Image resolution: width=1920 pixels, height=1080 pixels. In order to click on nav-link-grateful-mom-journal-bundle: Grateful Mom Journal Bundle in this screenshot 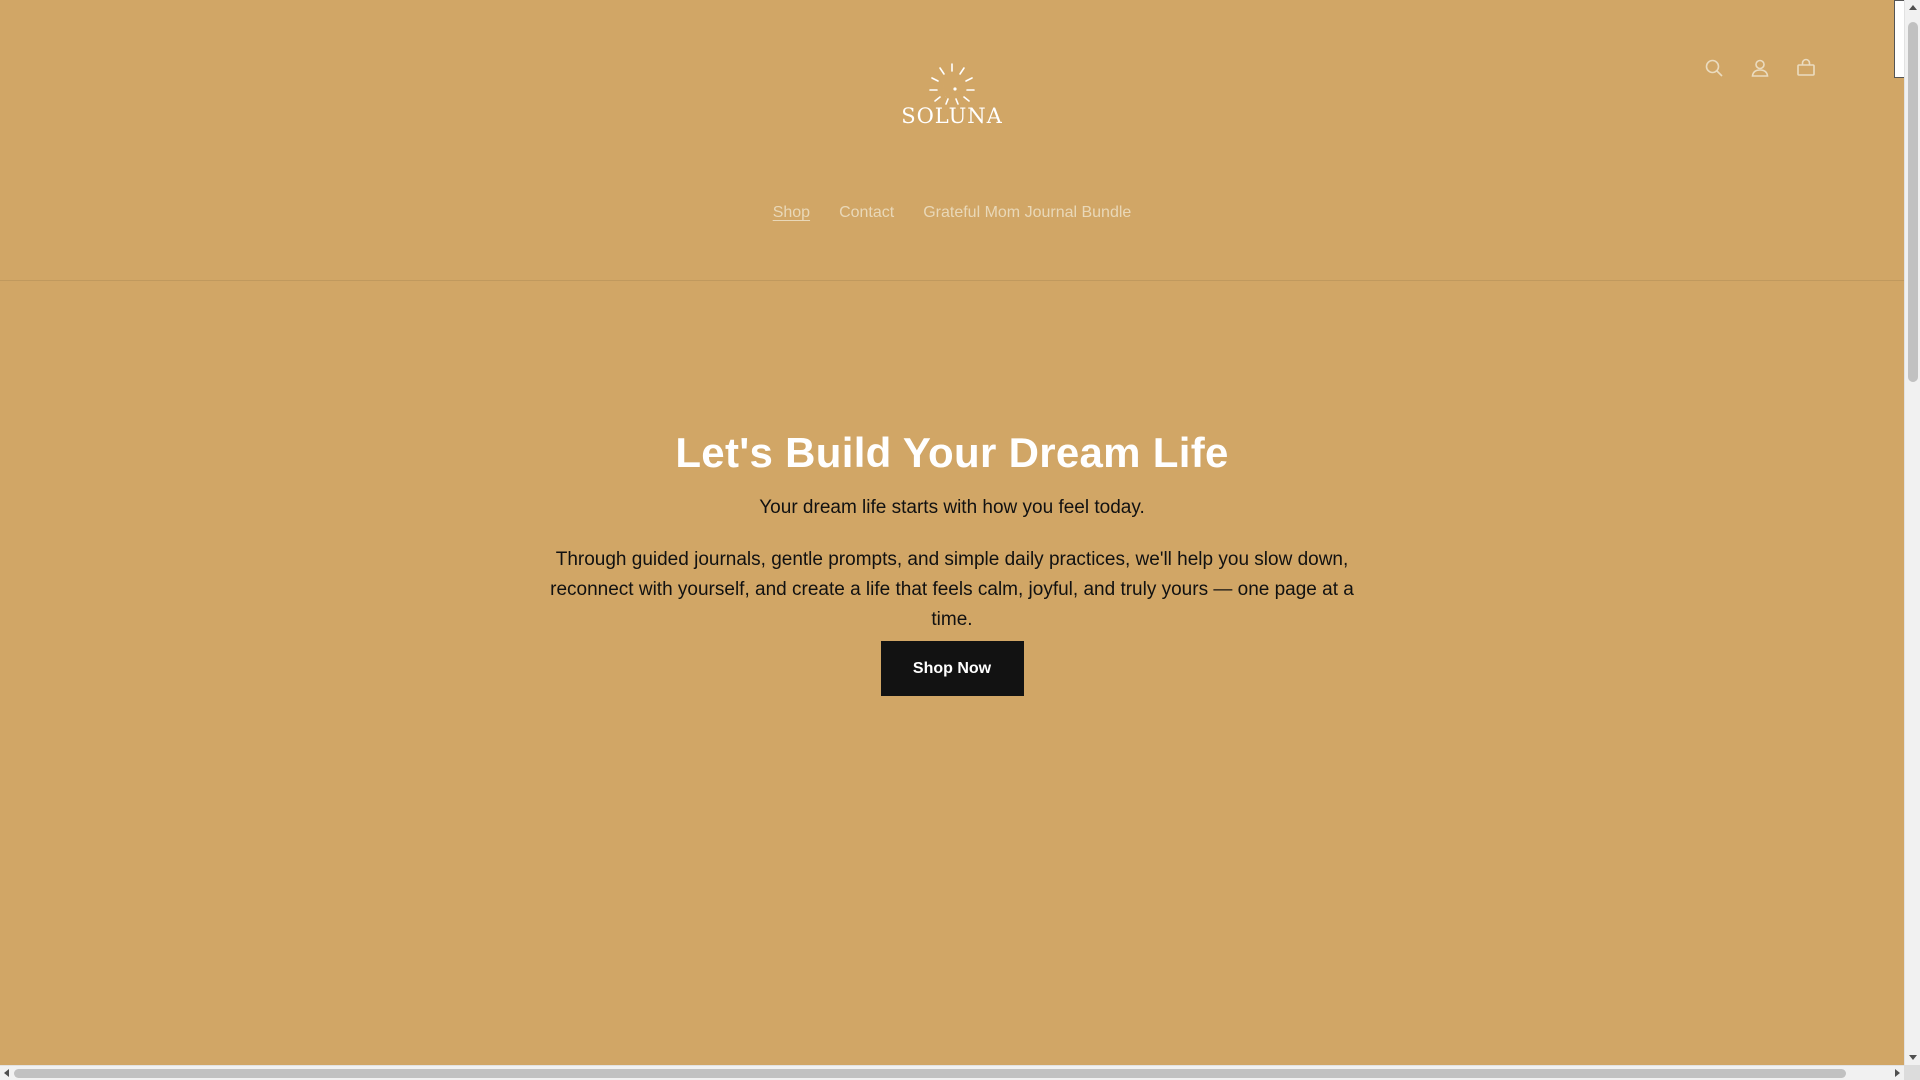, I will do `click(1027, 213)`.